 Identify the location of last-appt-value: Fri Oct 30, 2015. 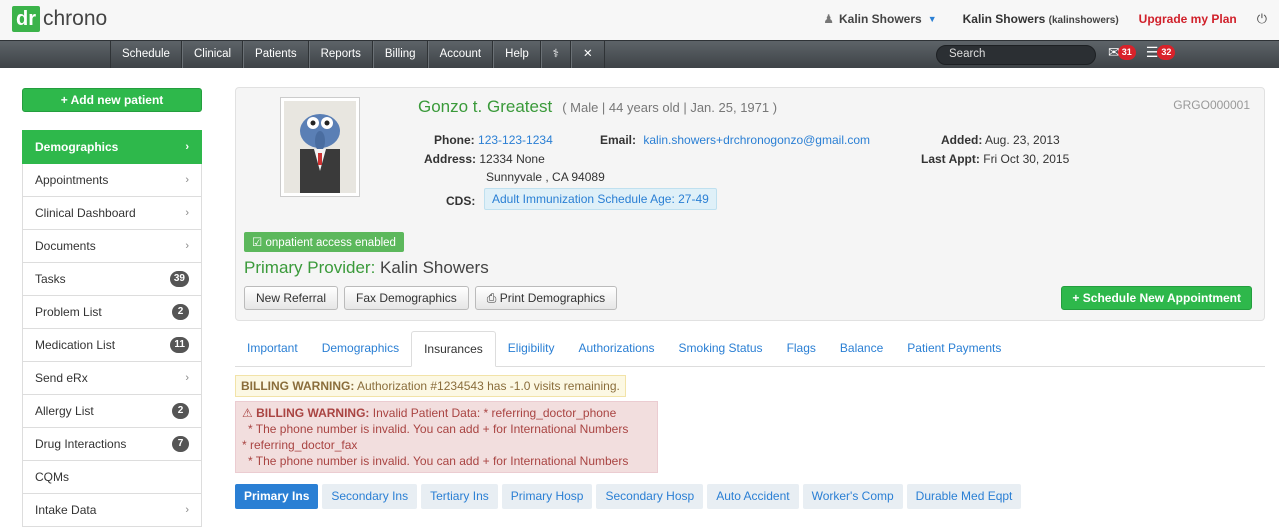
(1026, 159).